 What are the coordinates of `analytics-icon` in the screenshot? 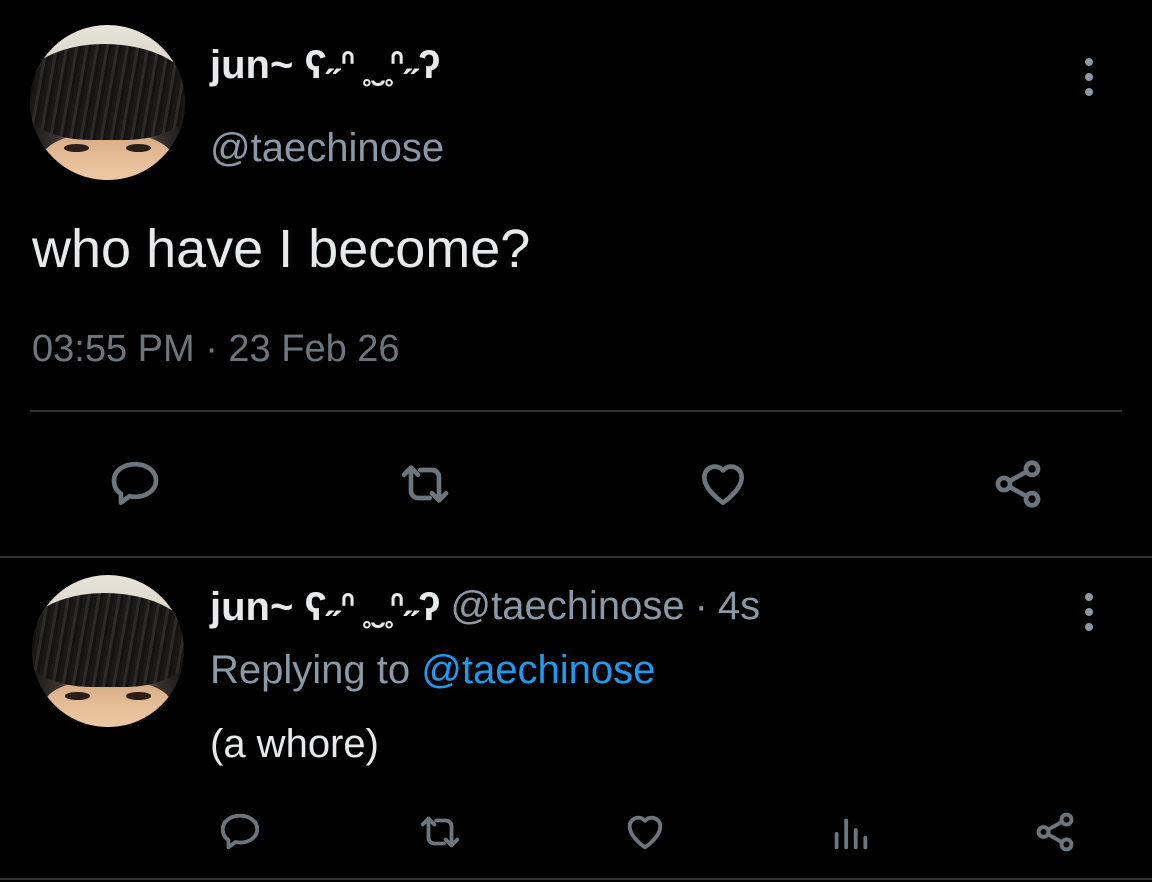 It's located at (851, 834).